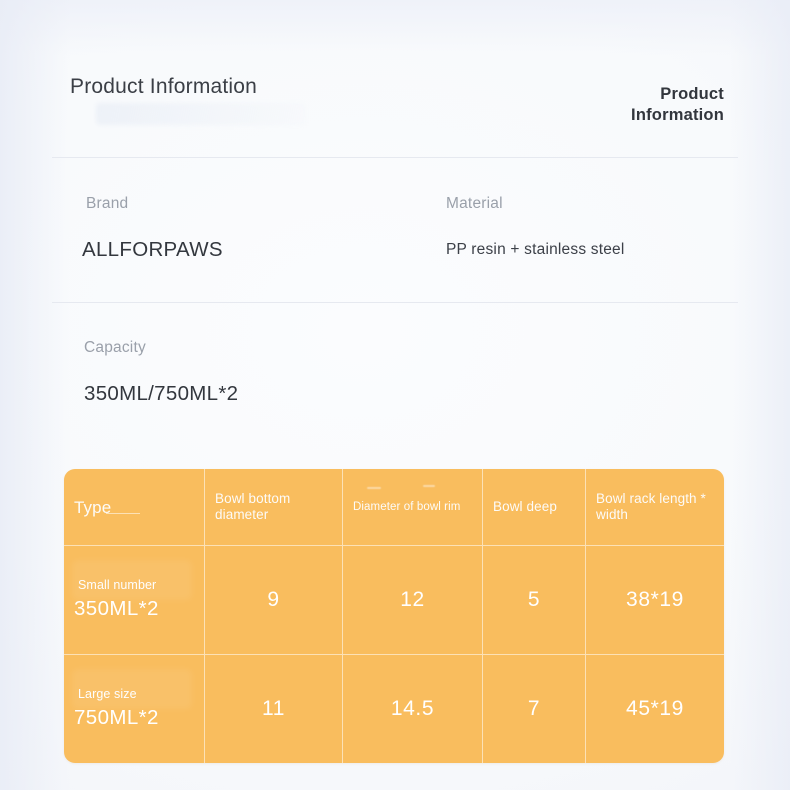 The height and width of the screenshot is (790, 790). I want to click on table-header-label-type: Type, so click(93, 507).